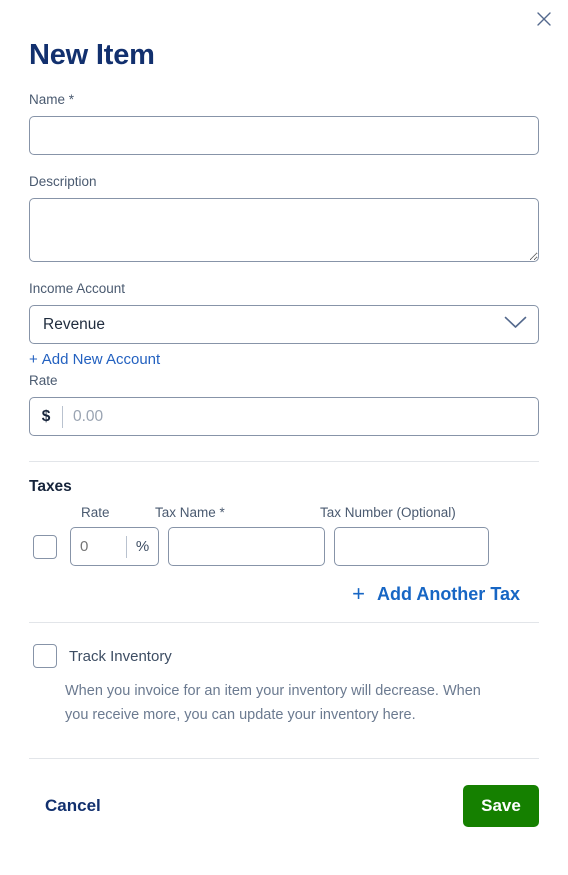 The image size is (568, 875). Describe the element at coordinates (120, 656) in the screenshot. I see `track-inventory-label: Track Inventory` at that location.